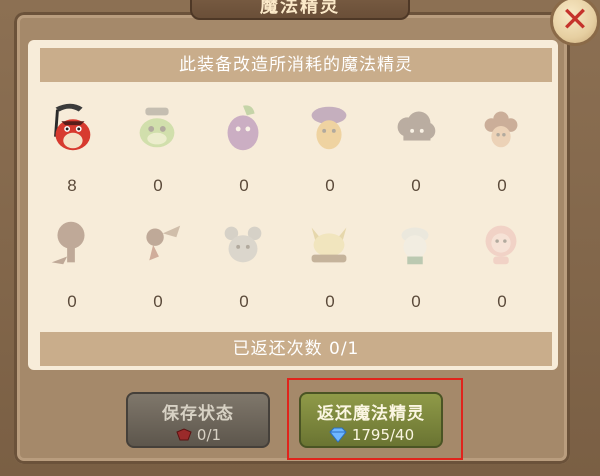 This screenshot has width=600, height=476. What do you see at coordinates (72, 301) in the screenshot?
I see `sprite-count-7: 0` at bounding box center [72, 301].